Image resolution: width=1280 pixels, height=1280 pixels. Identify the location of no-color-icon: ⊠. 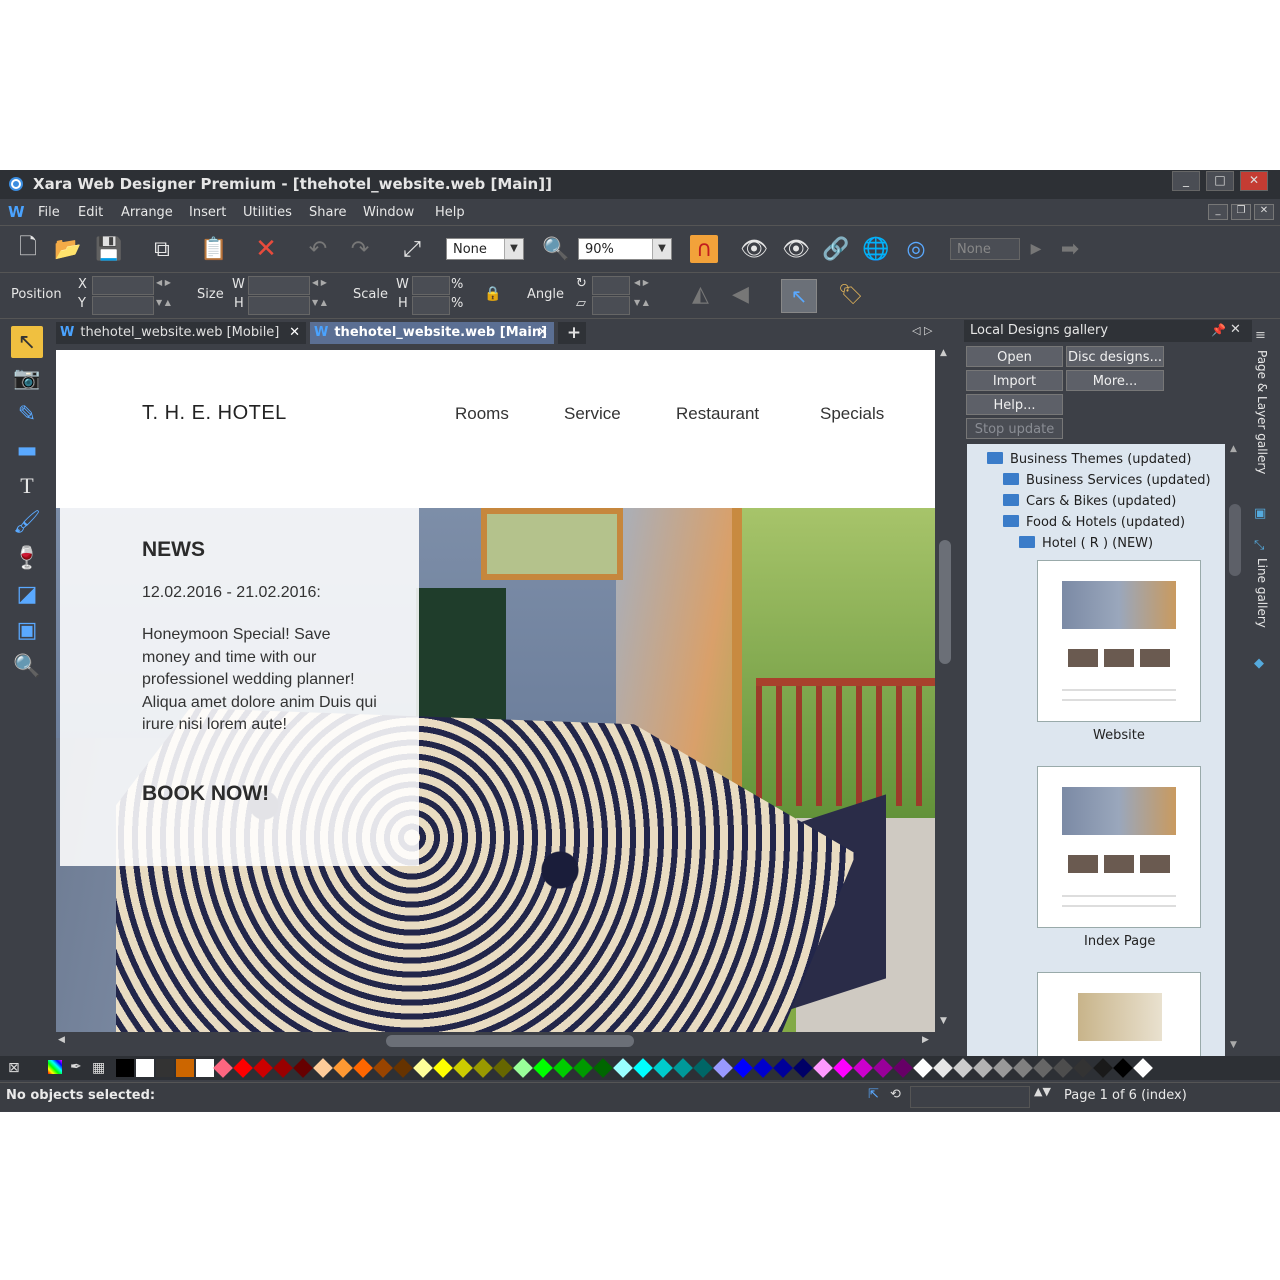
(14, 1068).